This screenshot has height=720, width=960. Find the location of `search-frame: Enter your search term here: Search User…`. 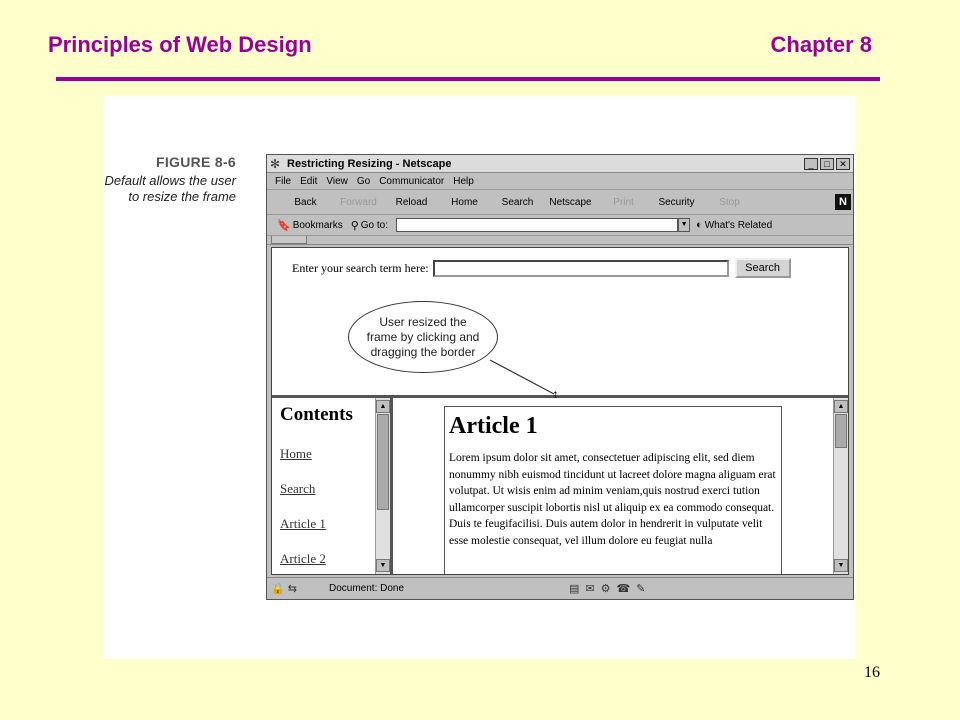

search-frame: Enter your search term here: Search User… is located at coordinates (560, 321).